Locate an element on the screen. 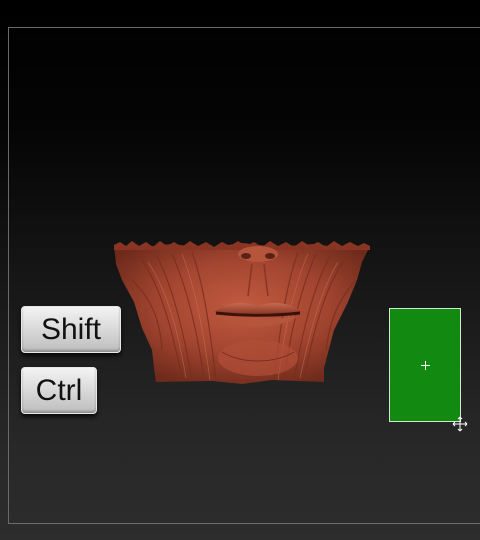 The width and height of the screenshot is (480, 540). color-swatch is located at coordinates (425, 365).